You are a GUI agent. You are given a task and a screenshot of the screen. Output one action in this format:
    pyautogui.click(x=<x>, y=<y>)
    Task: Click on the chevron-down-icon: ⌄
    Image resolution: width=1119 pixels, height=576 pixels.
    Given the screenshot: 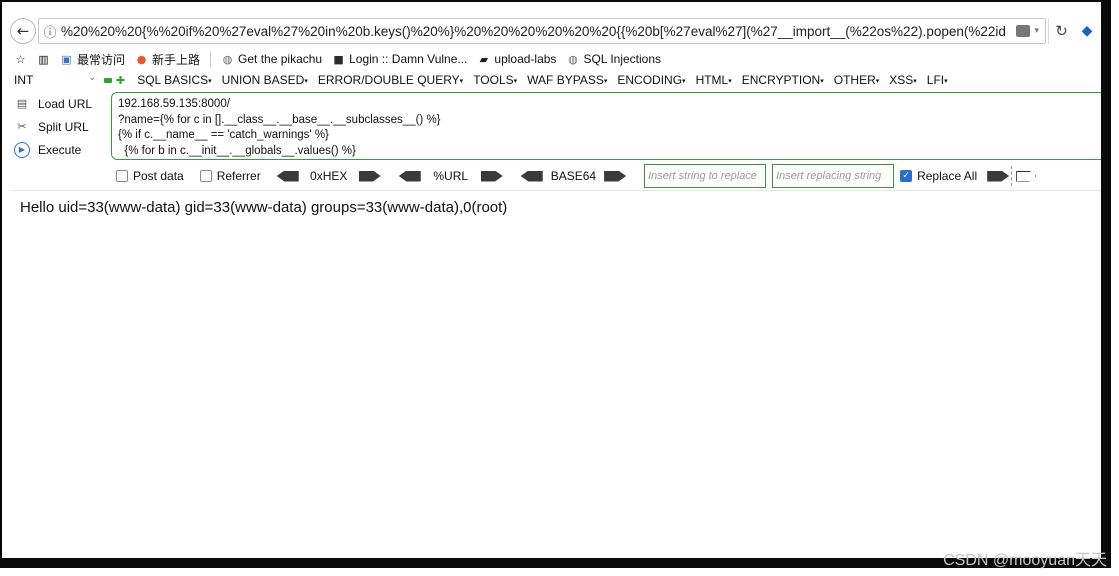 What is the action you would take?
    pyautogui.click(x=92, y=78)
    